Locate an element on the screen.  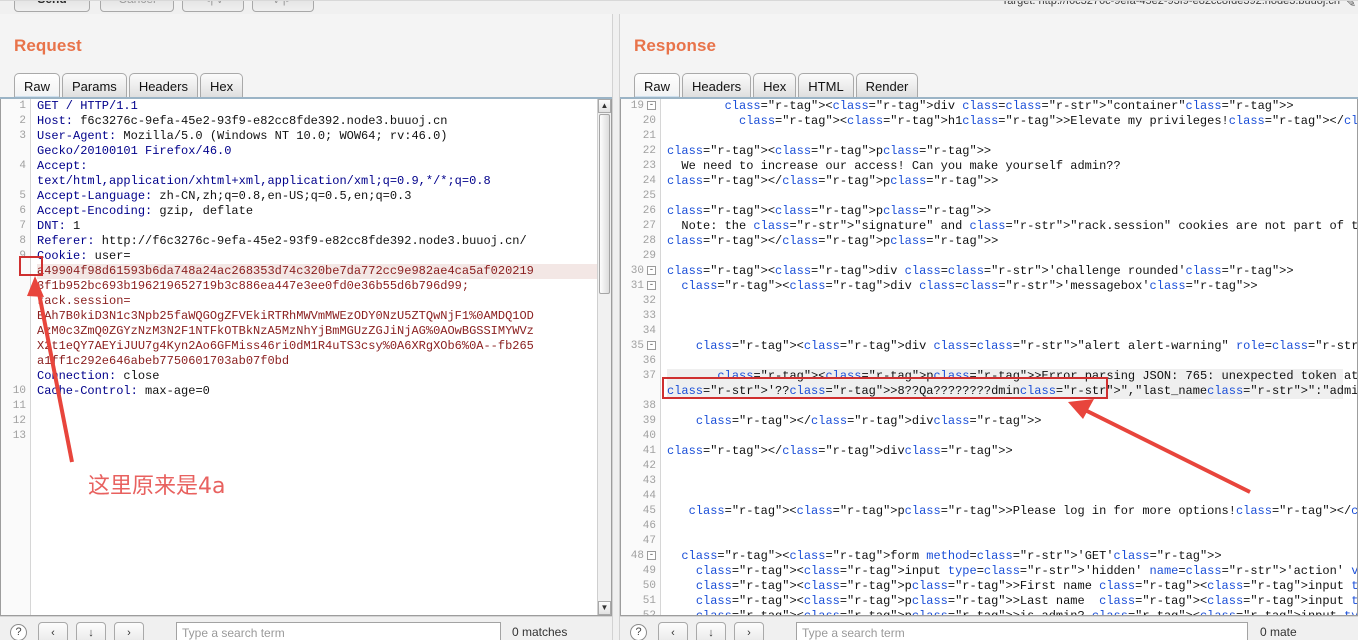
line-number: 7 is located at coordinates (22, 226).